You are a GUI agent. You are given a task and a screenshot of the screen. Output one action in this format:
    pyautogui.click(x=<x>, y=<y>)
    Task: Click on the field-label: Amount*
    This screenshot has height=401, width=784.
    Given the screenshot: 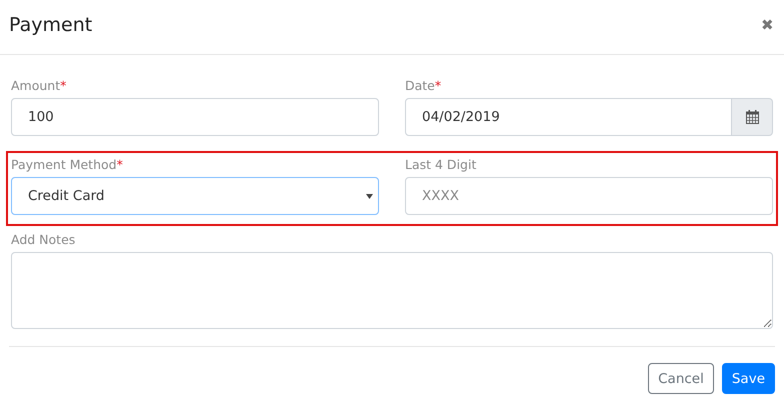 What is the action you would take?
    pyautogui.click(x=39, y=85)
    